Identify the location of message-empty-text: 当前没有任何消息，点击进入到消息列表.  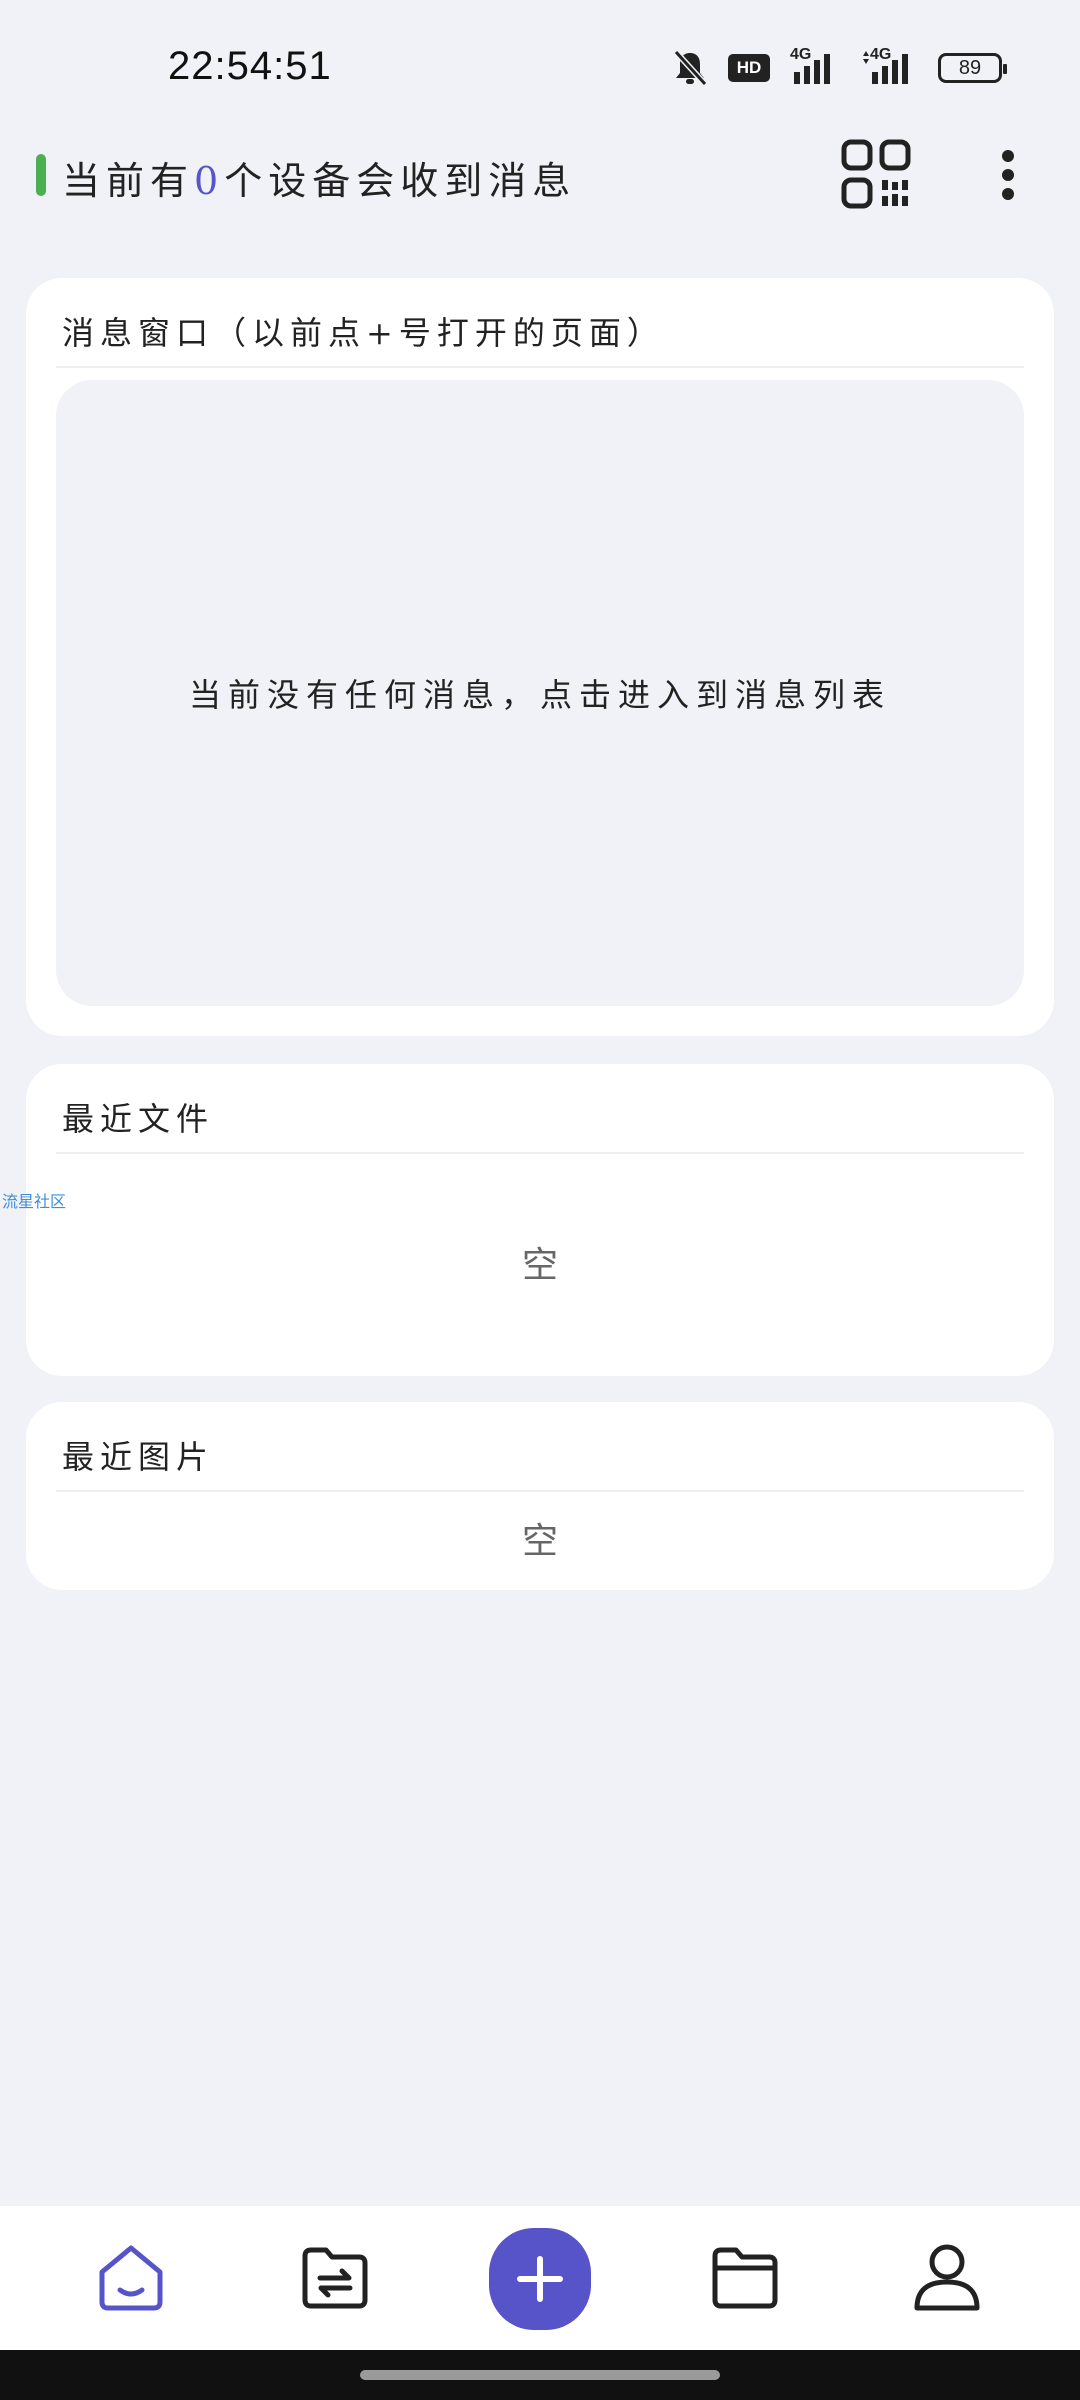
(539, 695).